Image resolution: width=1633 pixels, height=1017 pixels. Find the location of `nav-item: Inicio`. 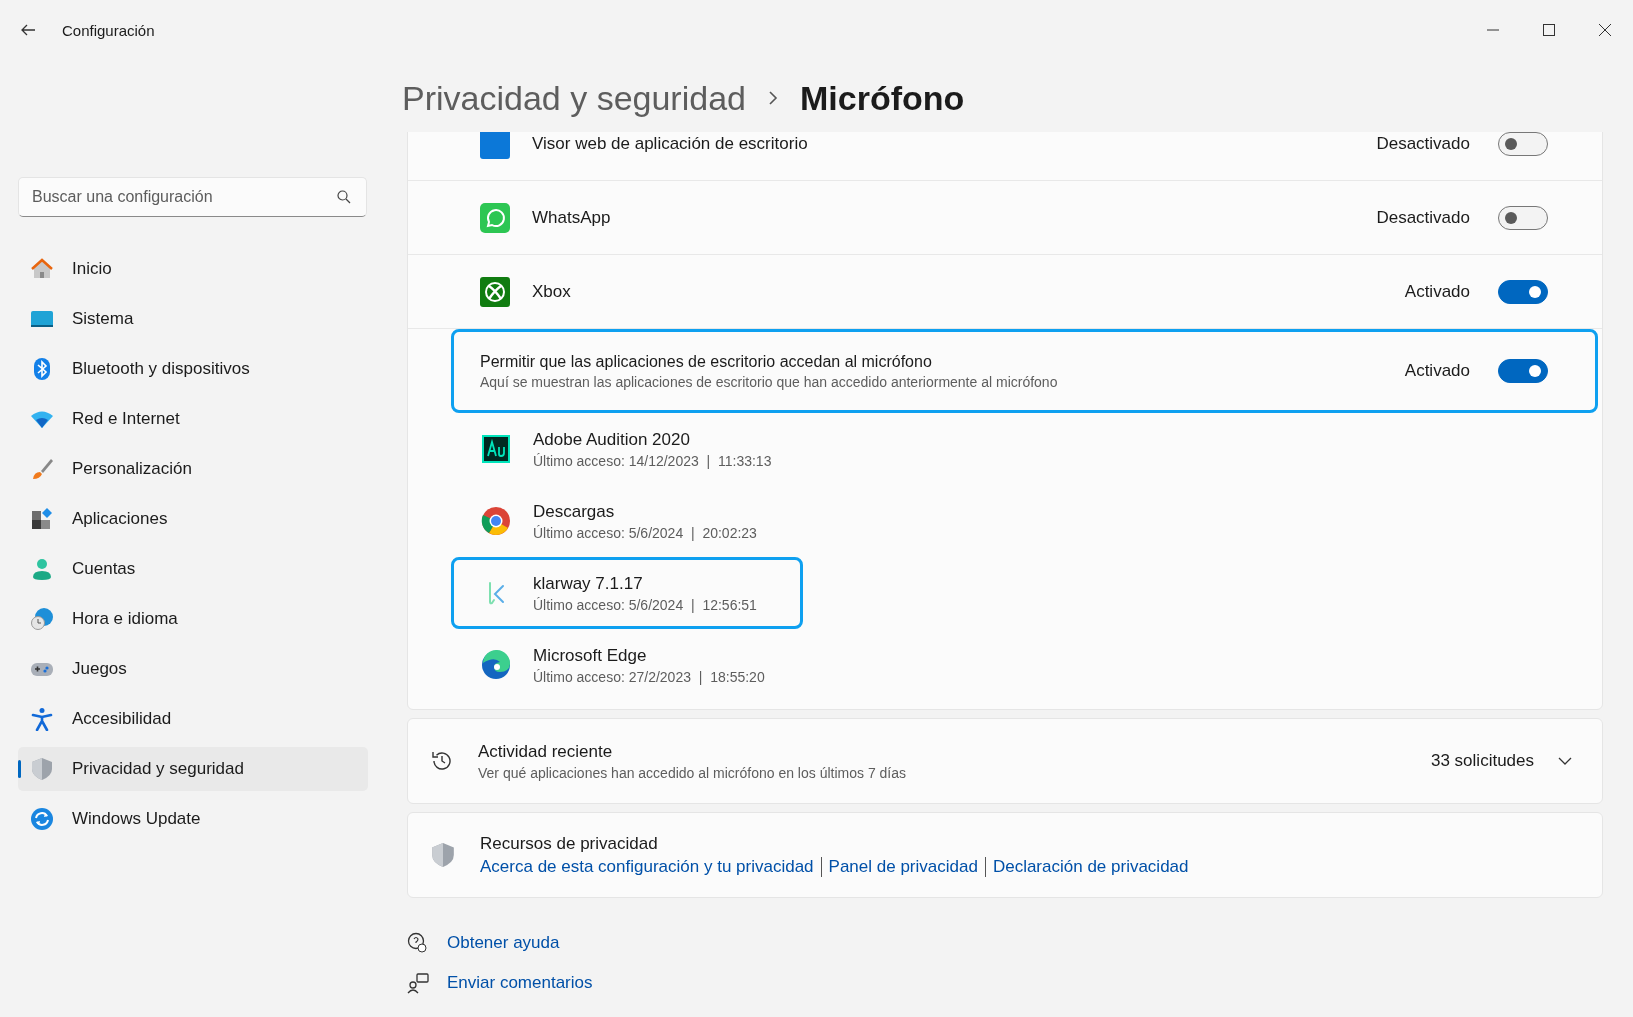

nav-item: Inicio is located at coordinates (193, 269).